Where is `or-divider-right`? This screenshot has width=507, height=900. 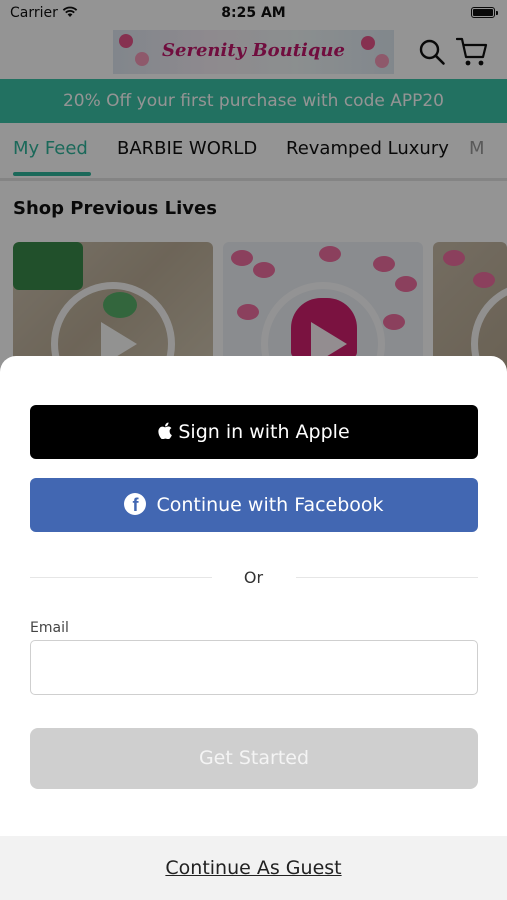
or-divider-right is located at coordinates (387, 577).